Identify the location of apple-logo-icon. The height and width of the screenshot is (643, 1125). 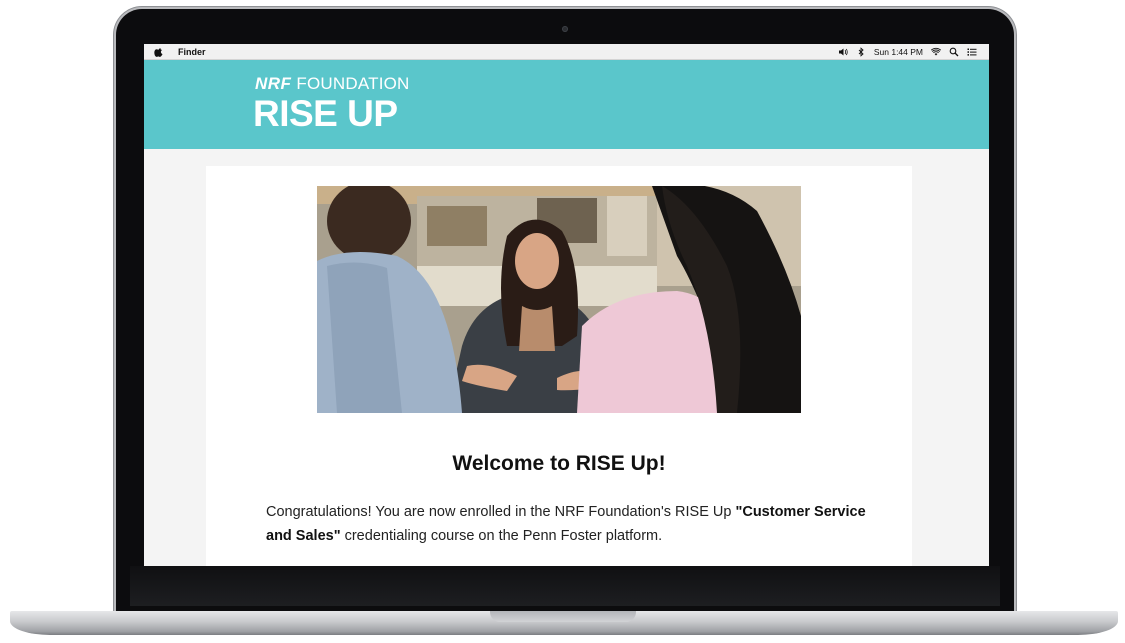
(159, 52).